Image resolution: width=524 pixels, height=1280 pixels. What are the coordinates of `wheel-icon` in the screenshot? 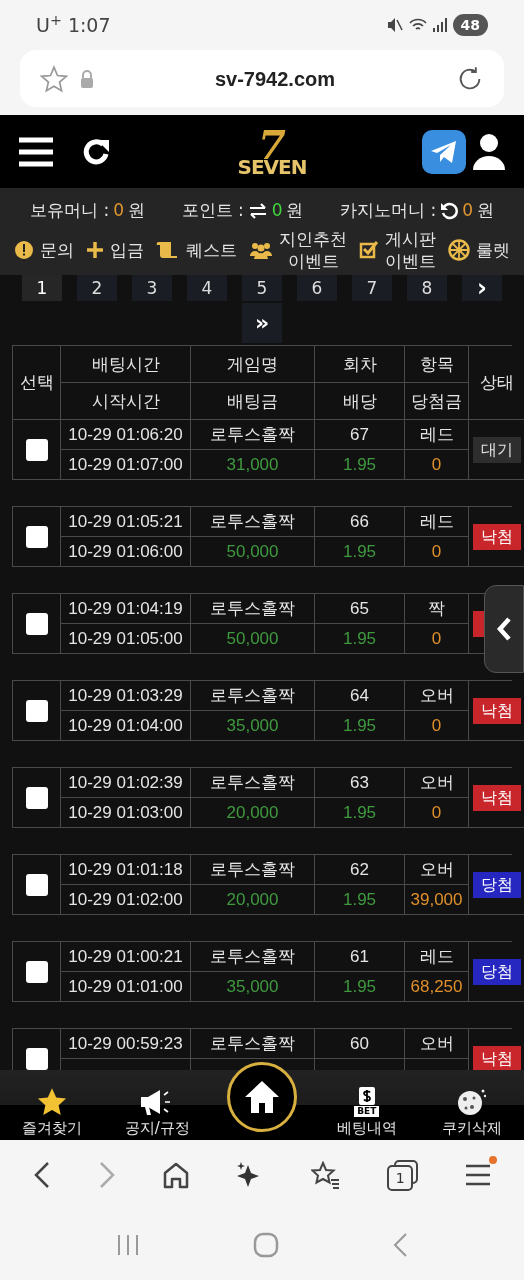 It's located at (459, 249).